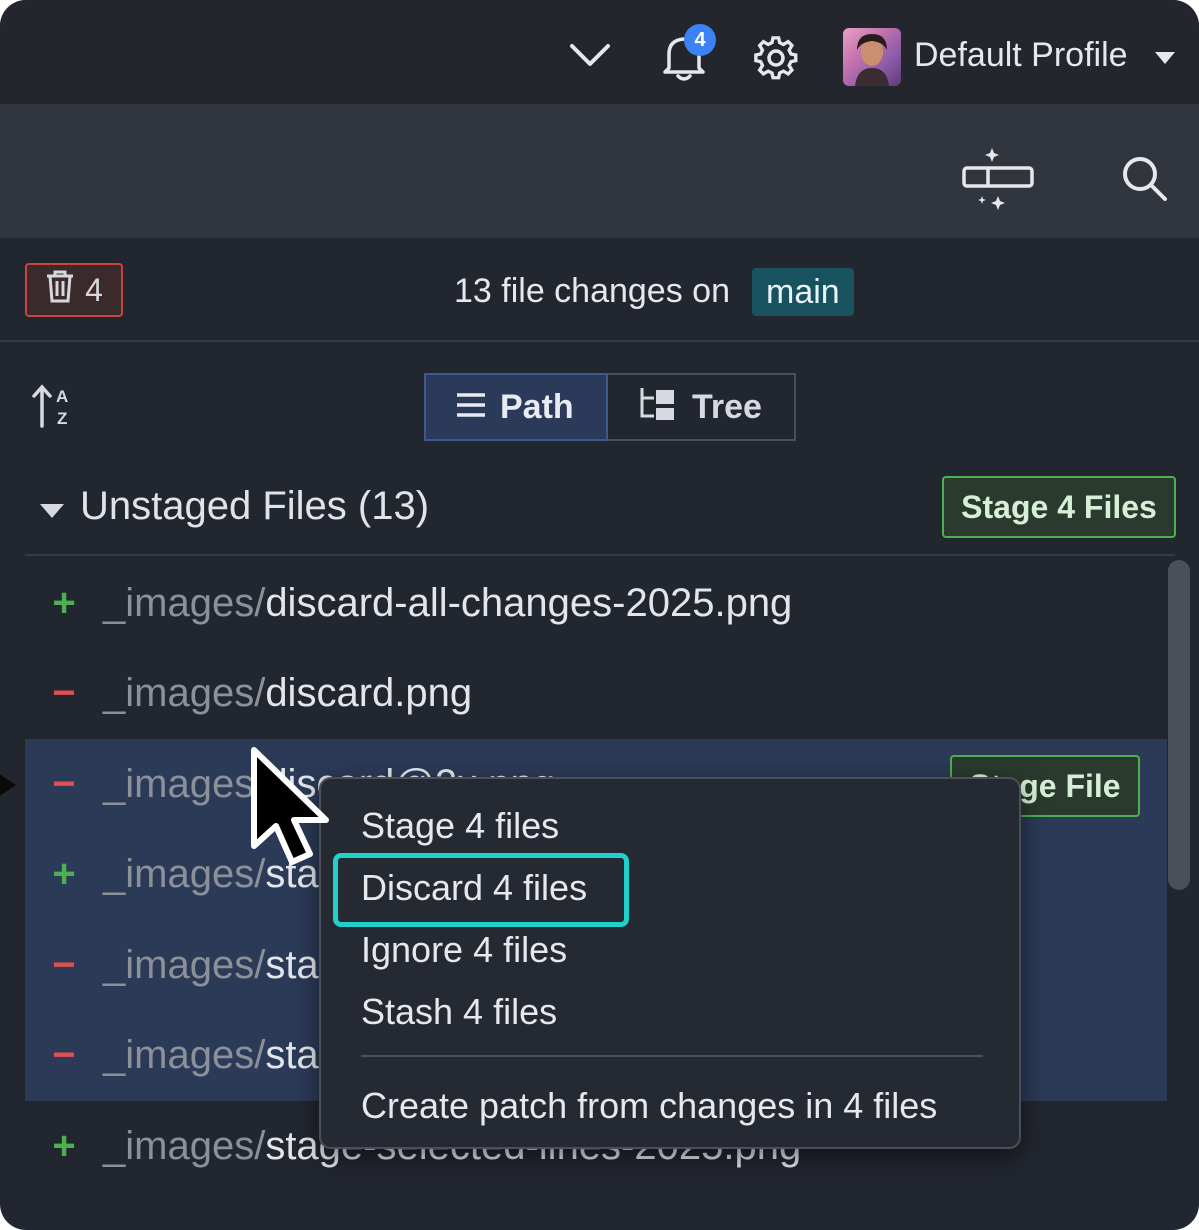 This screenshot has height=1230, width=1199. What do you see at coordinates (998, 180) in the screenshot?
I see `magic-wand-panel-icon` at bounding box center [998, 180].